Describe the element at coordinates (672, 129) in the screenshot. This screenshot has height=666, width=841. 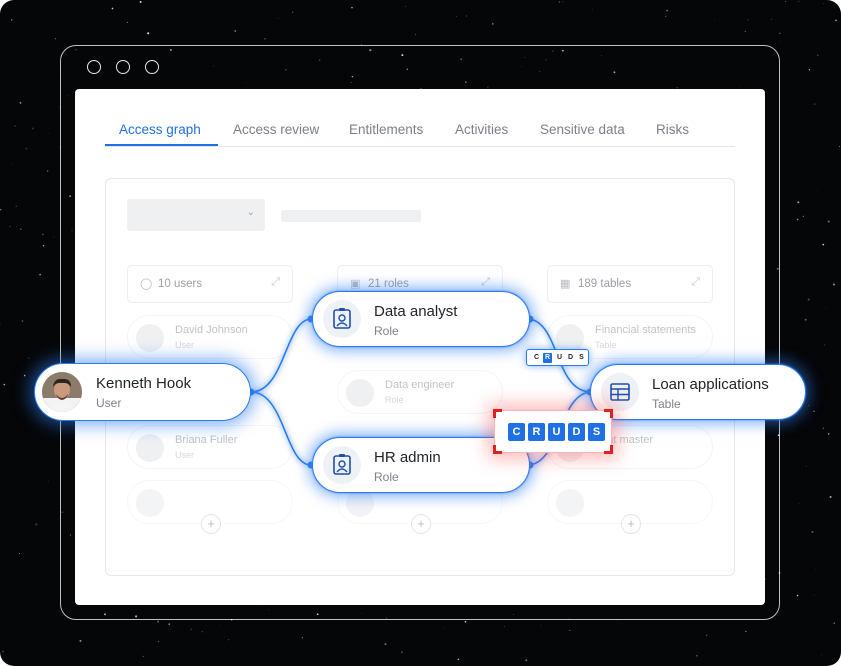
I see `tab-risks: Risks` at that location.